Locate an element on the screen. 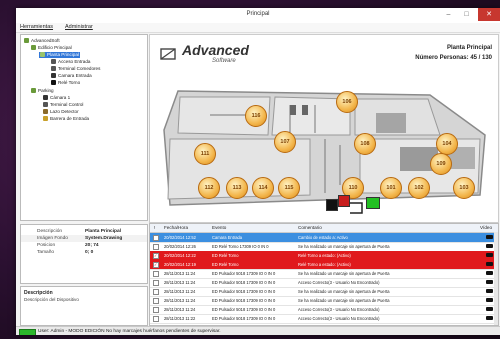 The width and height of the screenshot is (500, 339). events-scrollbar is located at coordinates (496, 278).